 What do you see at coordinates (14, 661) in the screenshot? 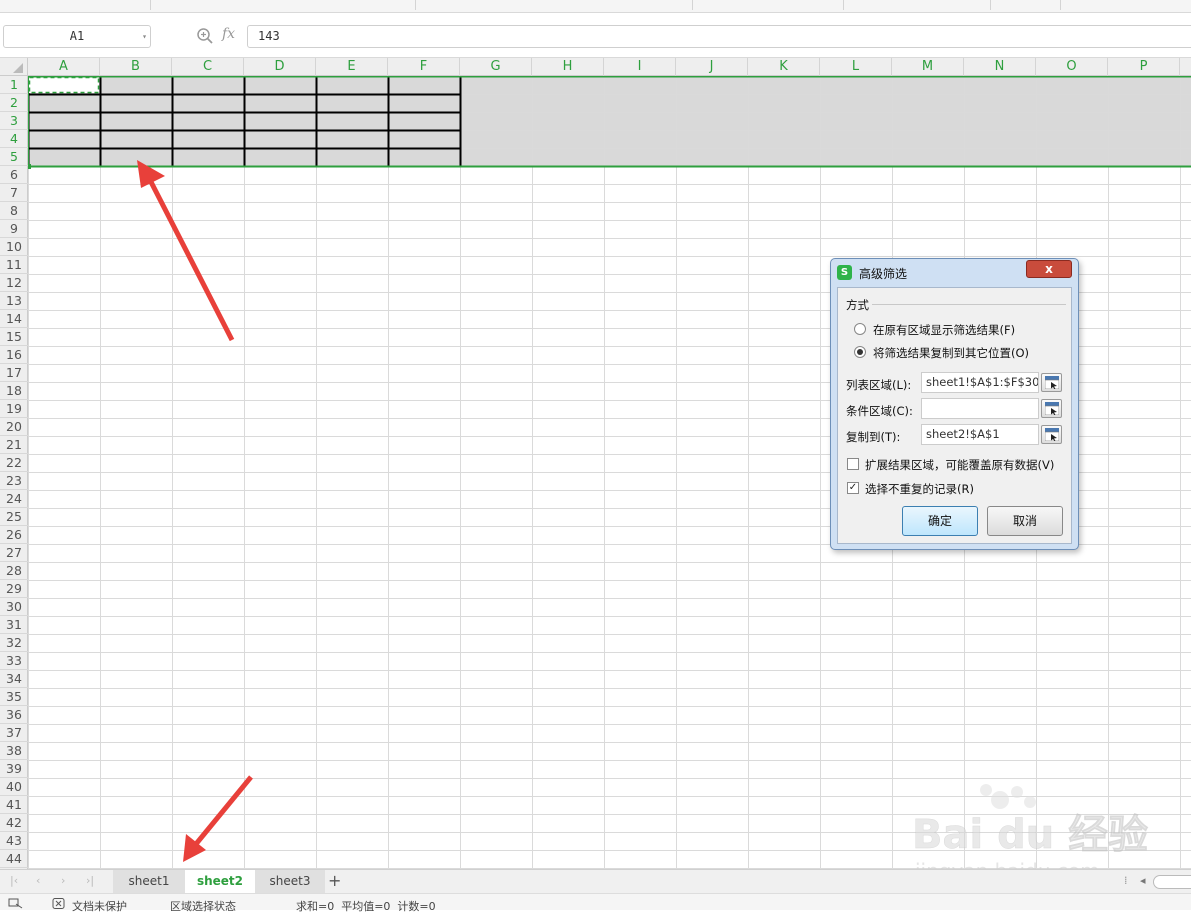
I see `row-header-33: 33` at bounding box center [14, 661].